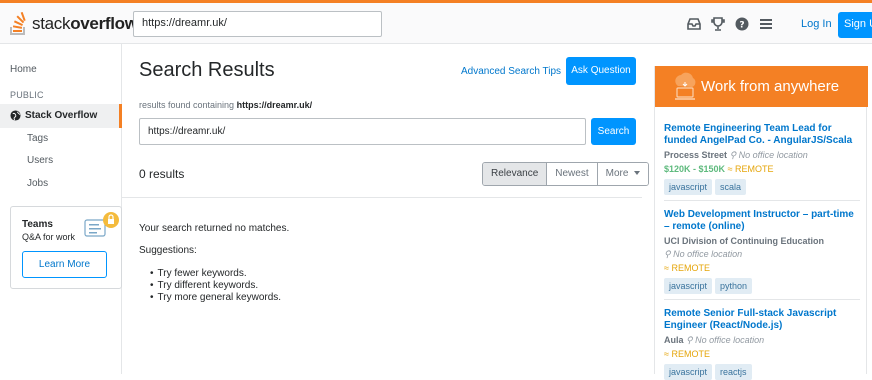 This screenshot has height=380, width=872. What do you see at coordinates (37, 224) in the screenshot?
I see `teams-title: Teams` at bounding box center [37, 224].